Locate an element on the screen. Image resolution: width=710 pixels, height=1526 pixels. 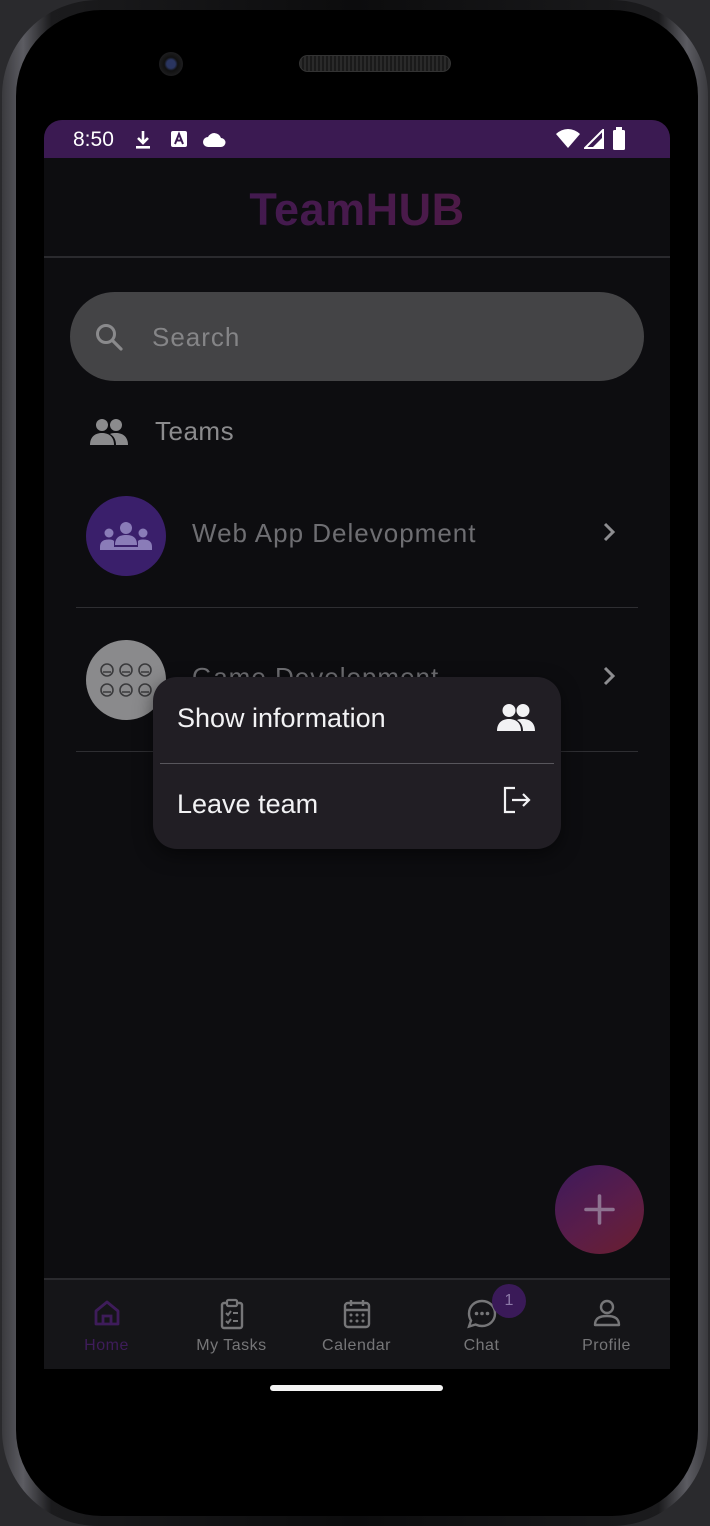
download-icon is located at coordinates (143, 140).